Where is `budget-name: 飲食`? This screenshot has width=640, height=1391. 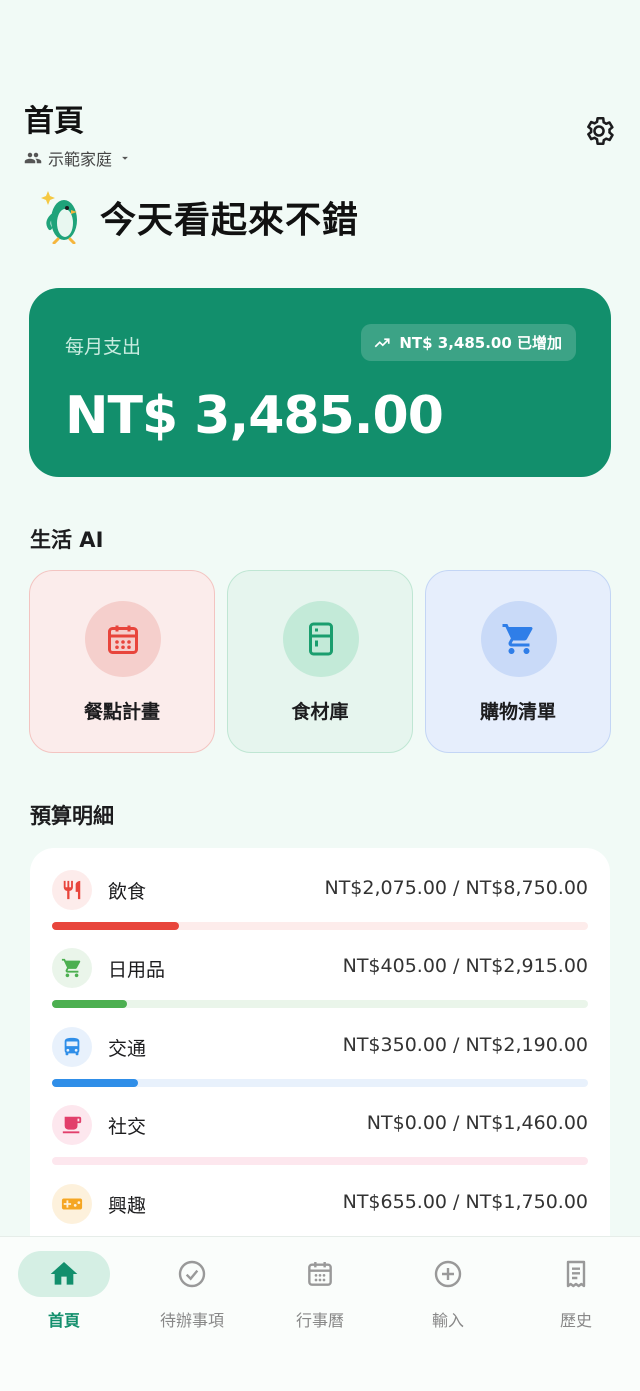
budget-name: 飲食 is located at coordinates (127, 892).